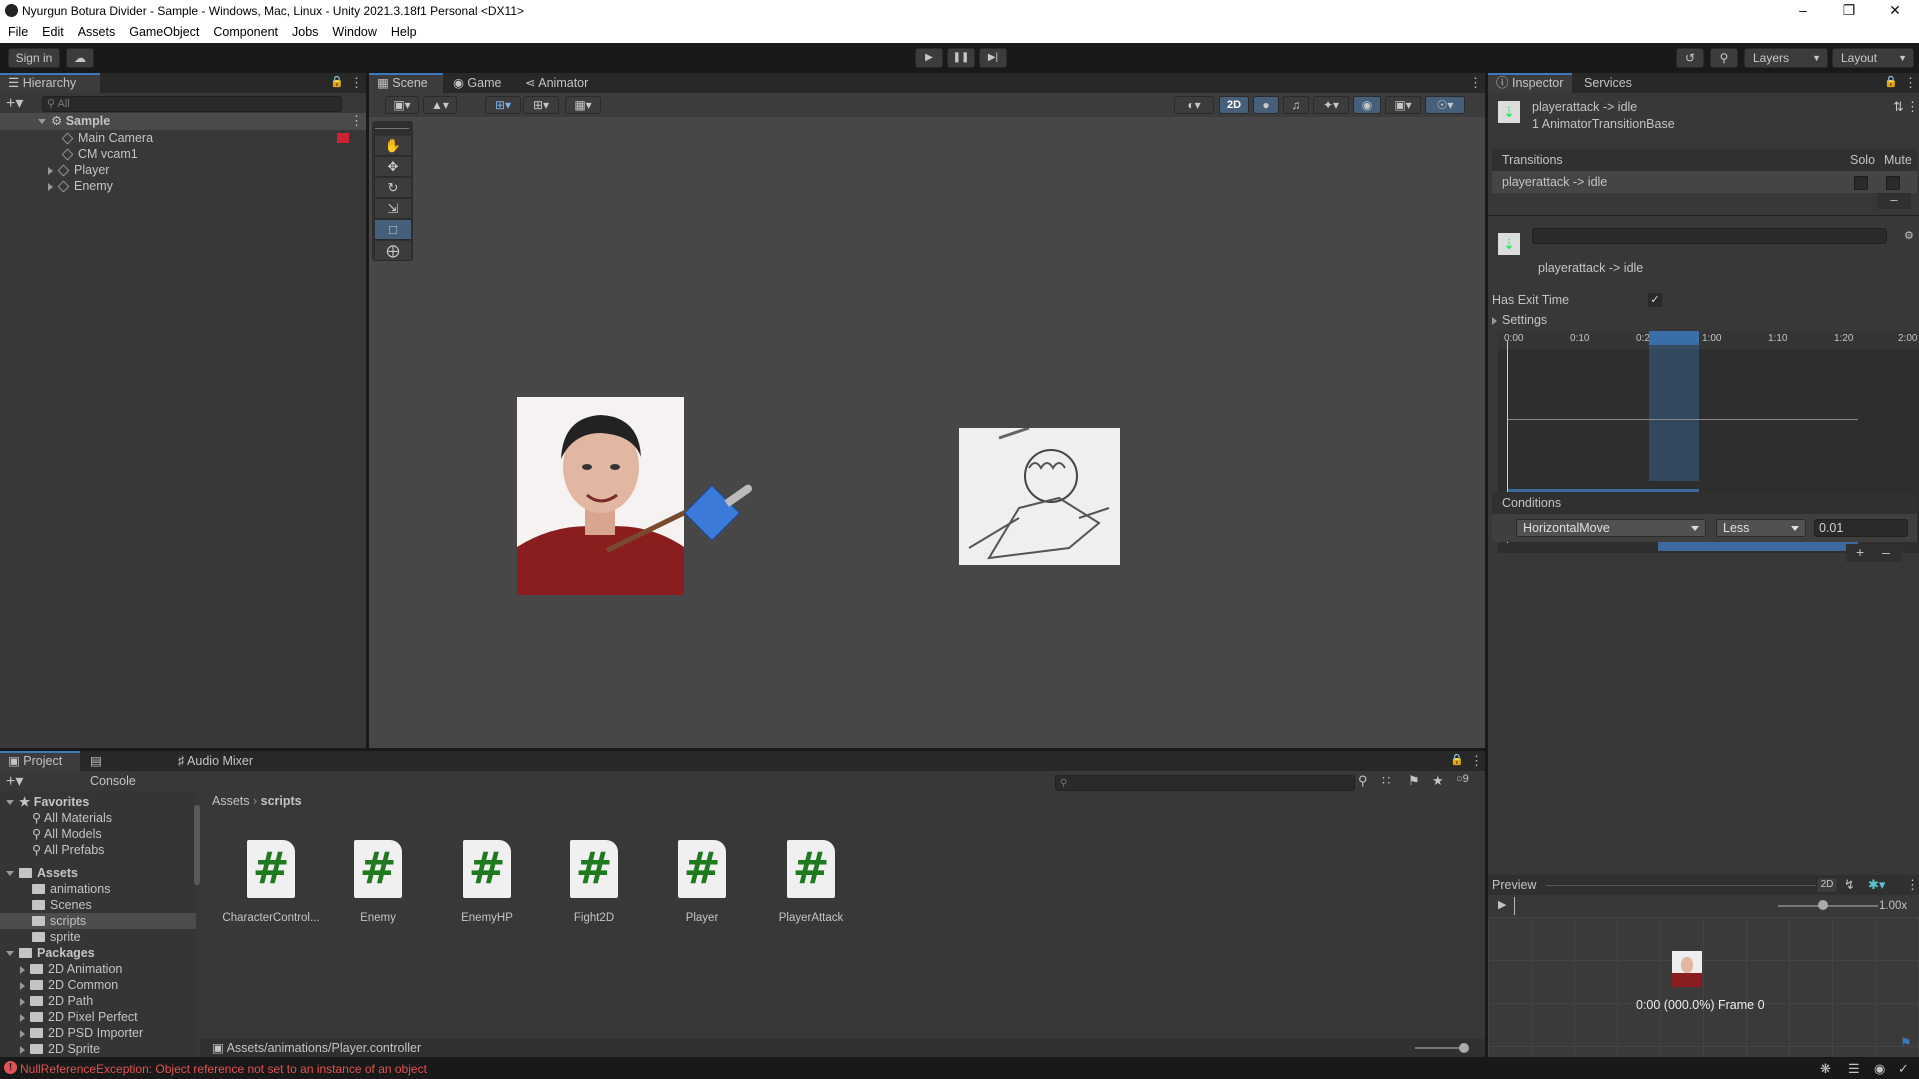 This screenshot has width=1919, height=1079. What do you see at coordinates (52, 30) in the screenshot?
I see `menu-edit: Edit` at bounding box center [52, 30].